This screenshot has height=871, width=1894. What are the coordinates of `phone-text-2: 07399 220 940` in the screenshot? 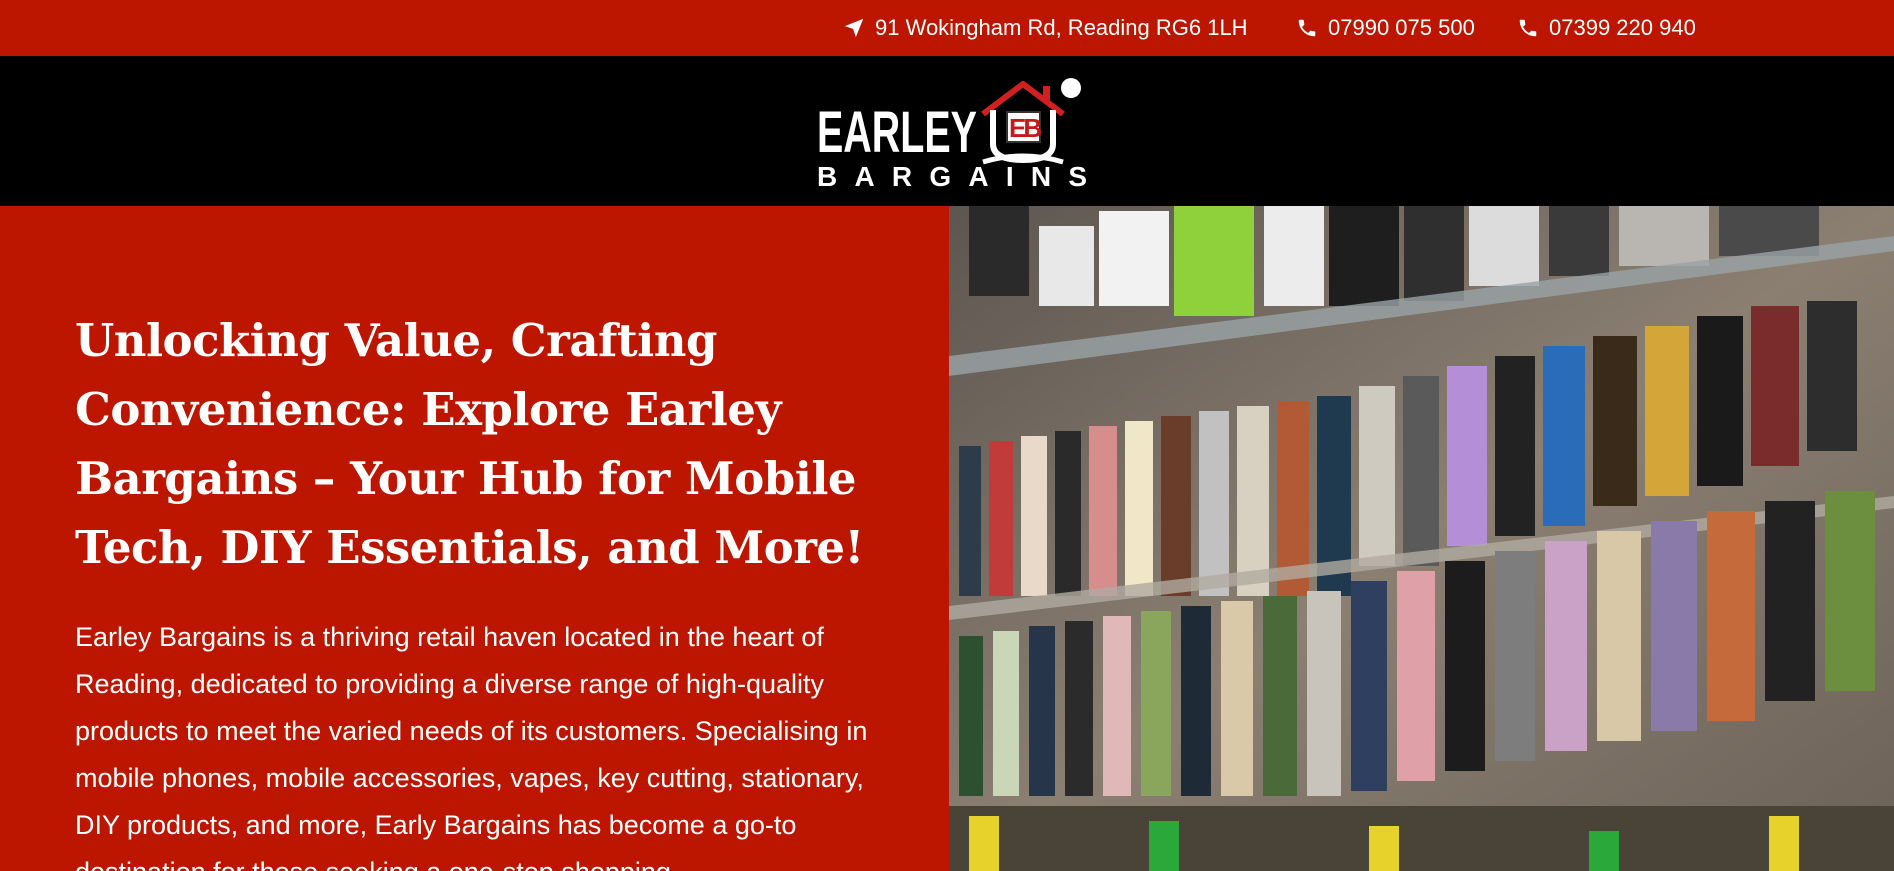 It's located at (1622, 27).